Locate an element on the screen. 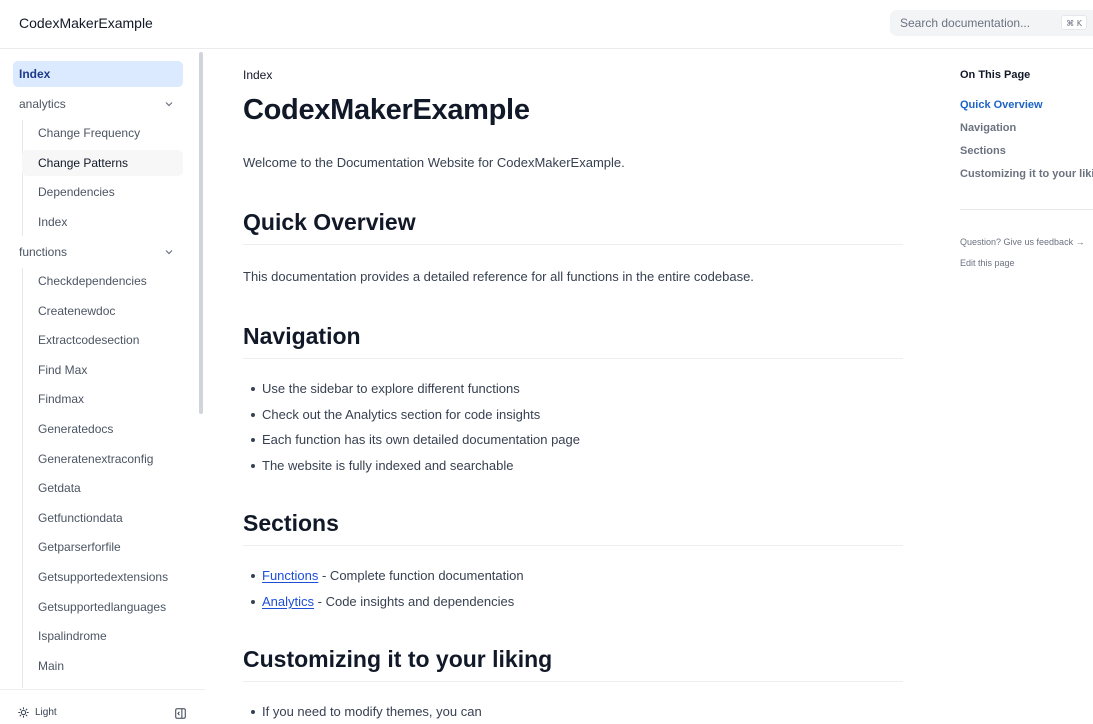  sidebar-item-getparserforfile: Getparserforfile is located at coordinates (102, 547).